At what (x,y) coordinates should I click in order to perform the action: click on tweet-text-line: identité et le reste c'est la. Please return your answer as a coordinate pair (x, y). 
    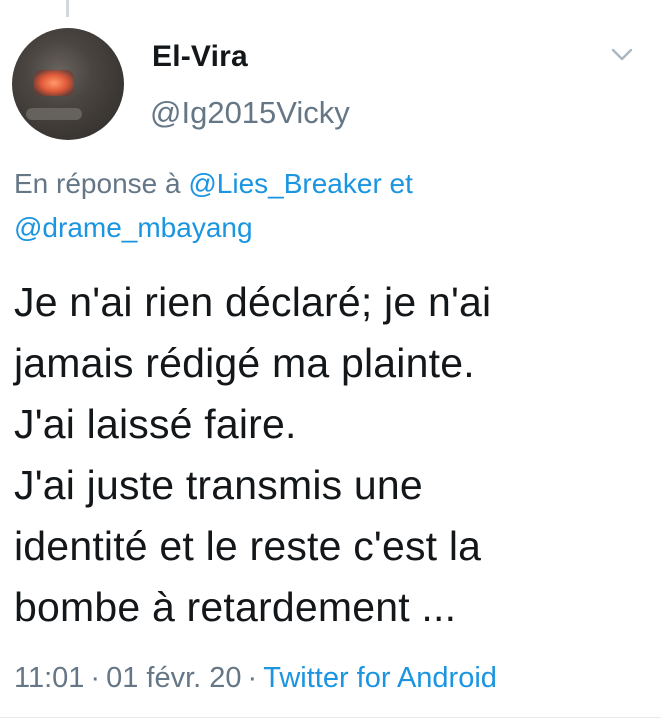
    Looking at the image, I should click on (248, 546).